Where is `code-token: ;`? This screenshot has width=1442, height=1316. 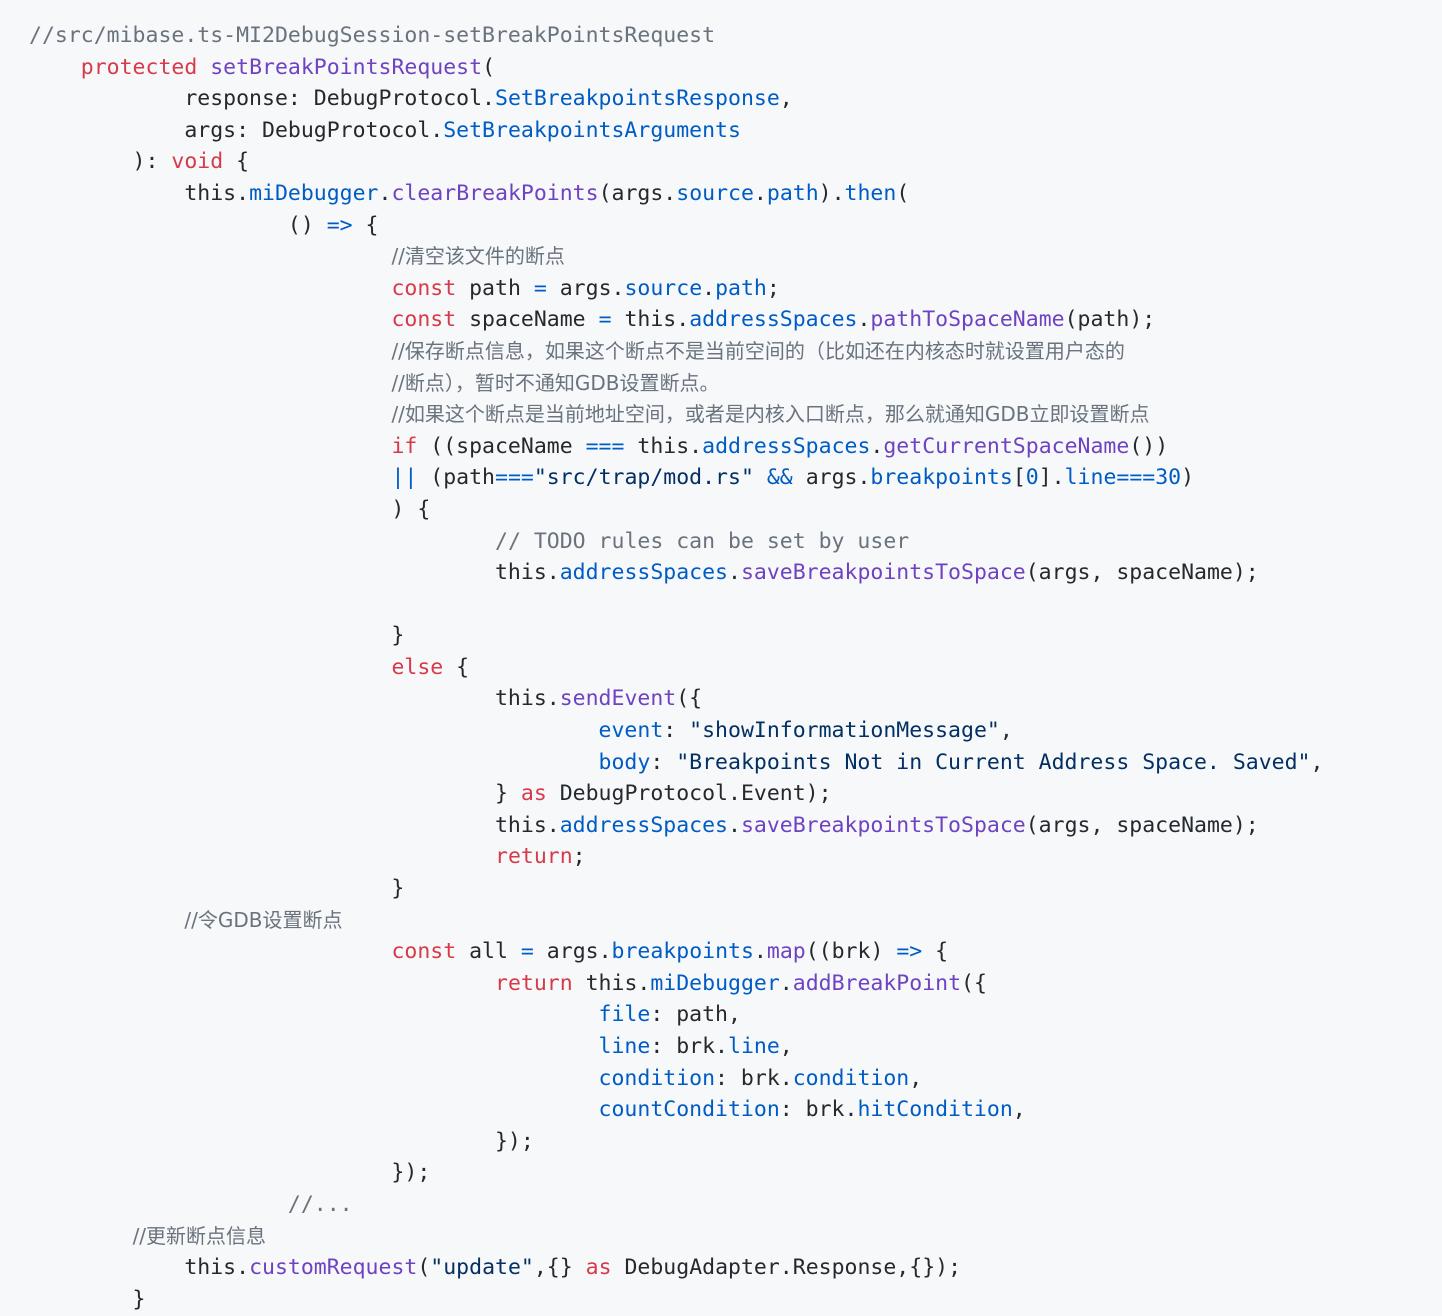 code-token: ; is located at coordinates (579, 857).